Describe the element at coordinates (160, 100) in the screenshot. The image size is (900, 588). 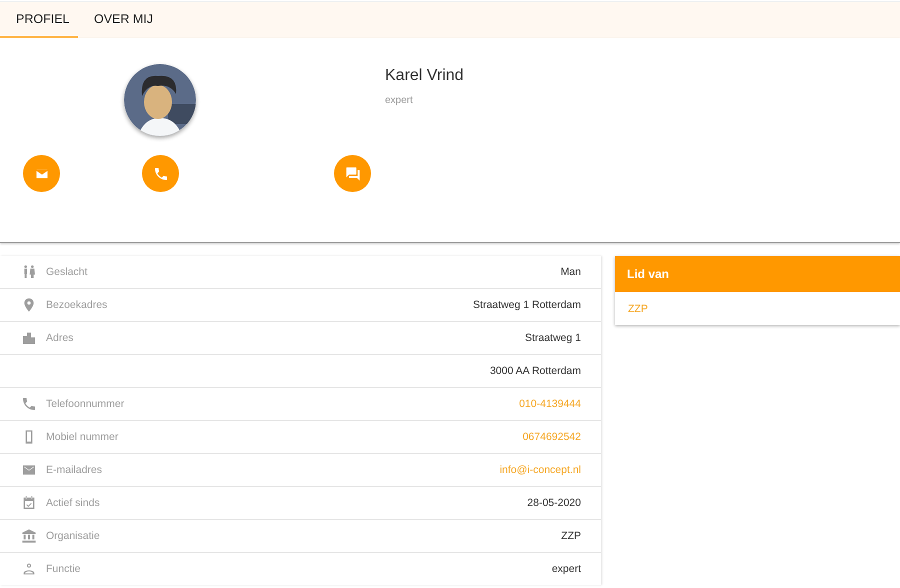
I see `avatar` at that location.